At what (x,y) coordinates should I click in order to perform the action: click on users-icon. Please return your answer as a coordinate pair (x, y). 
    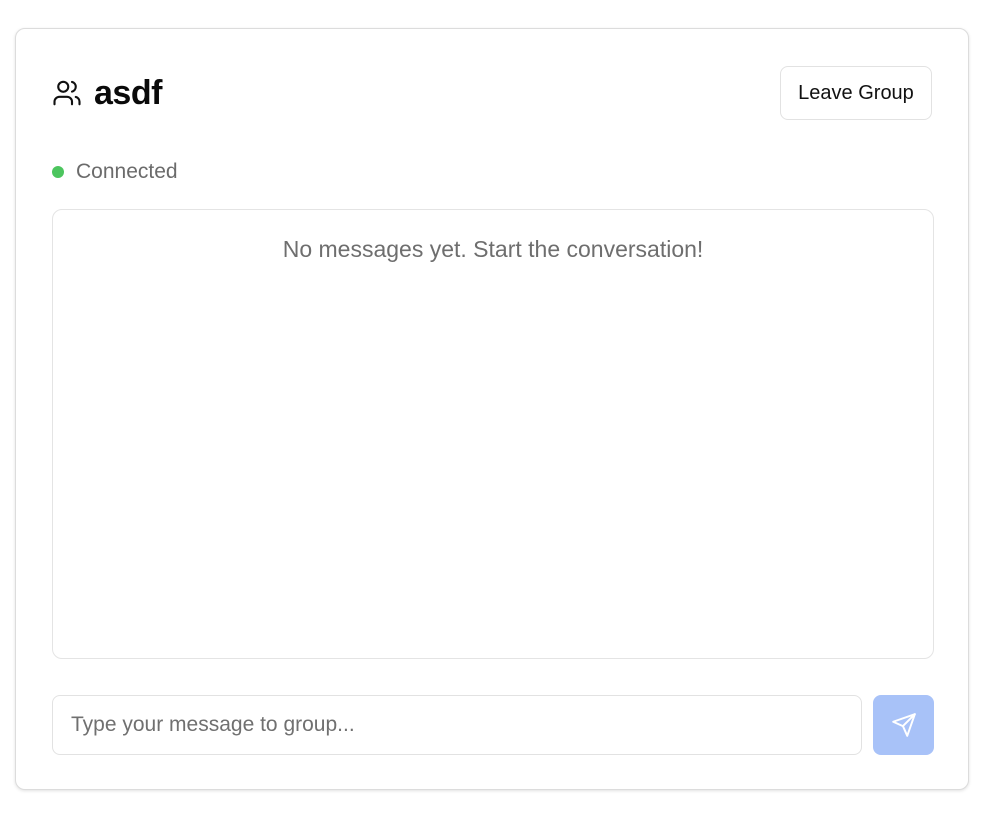
    Looking at the image, I should click on (67, 93).